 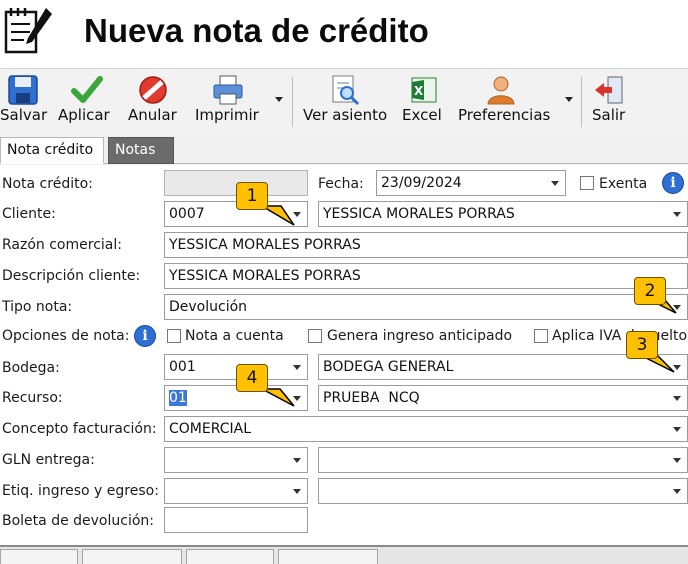 I want to click on print-button: Imprimir, so click(x=229, y=101).